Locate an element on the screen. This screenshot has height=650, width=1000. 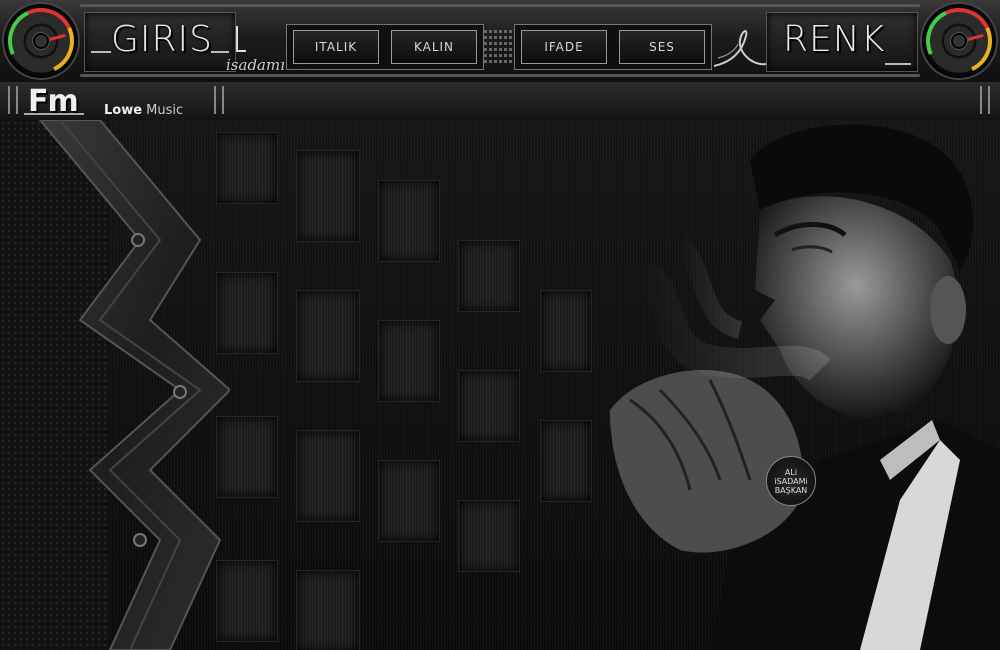
renk-button: RENK is located at coordinates (842, 42).